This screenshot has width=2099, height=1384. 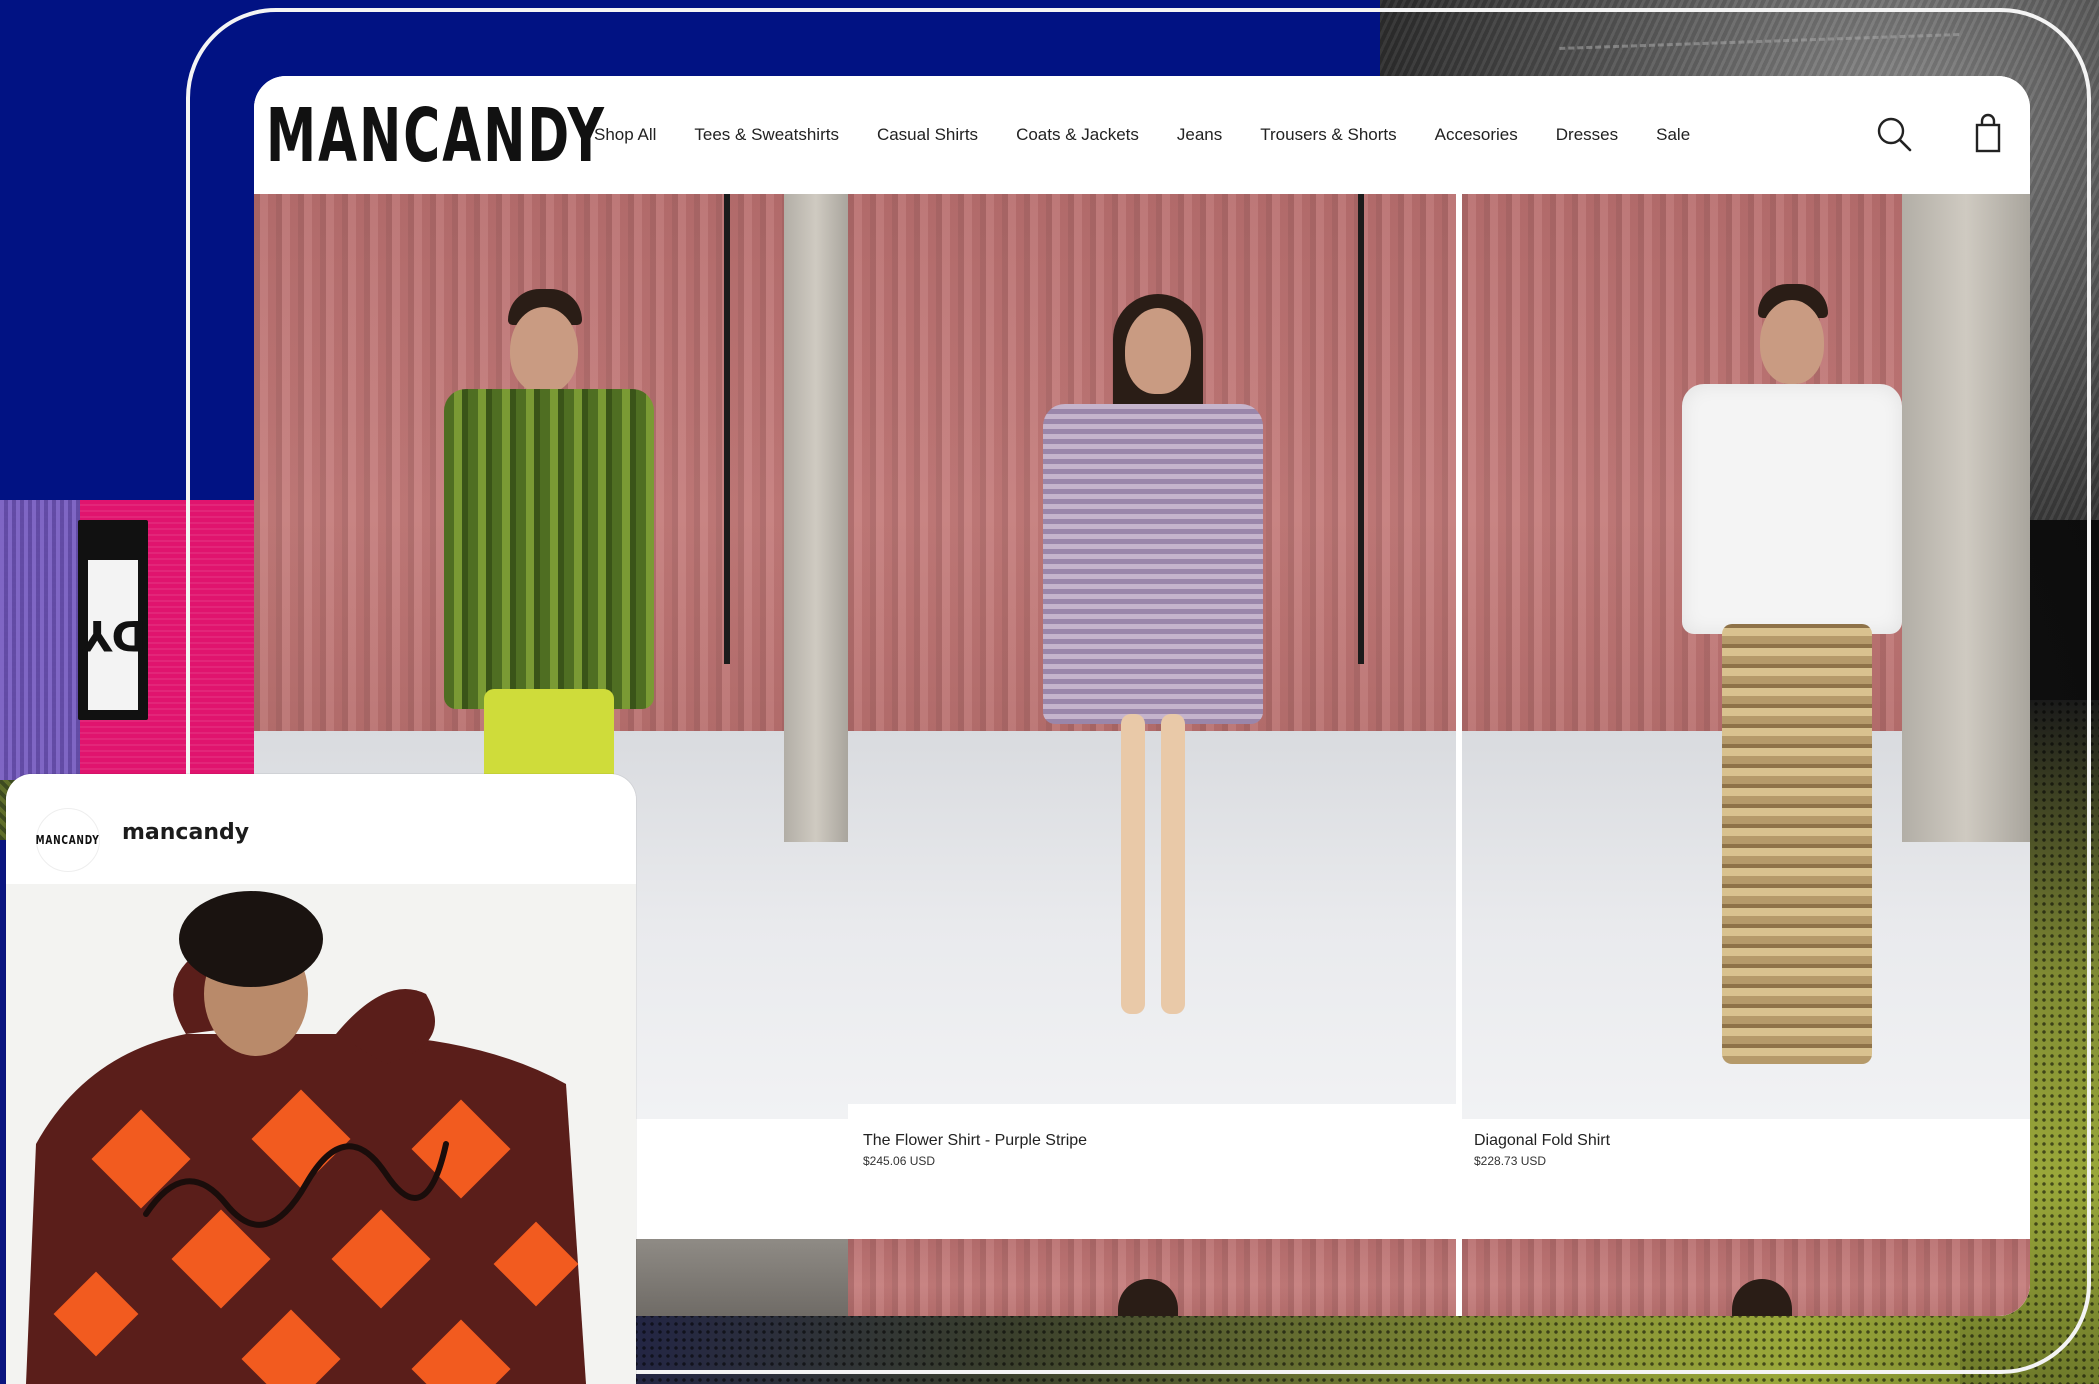 I want to click on nav-item-tees-sweatshirts: Tees & Sweatshirts, so click(x=766, y=135).